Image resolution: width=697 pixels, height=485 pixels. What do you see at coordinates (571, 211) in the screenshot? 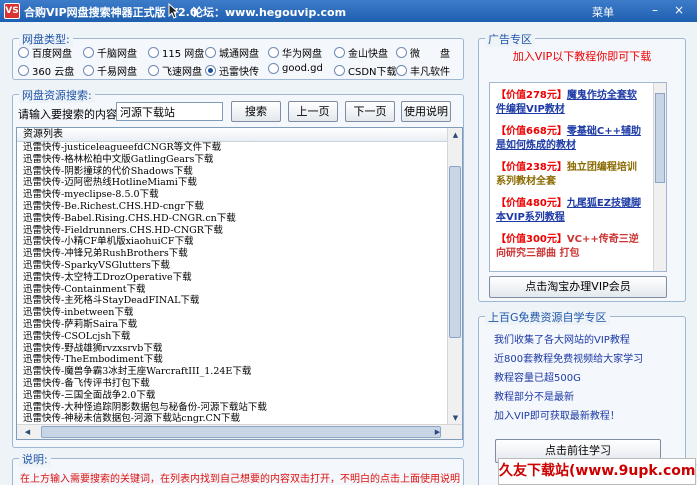
I see `ad-item: 【价值480元】九尾狐EZ技键脚本VIP系列教程` at bounding box center [571, 211].